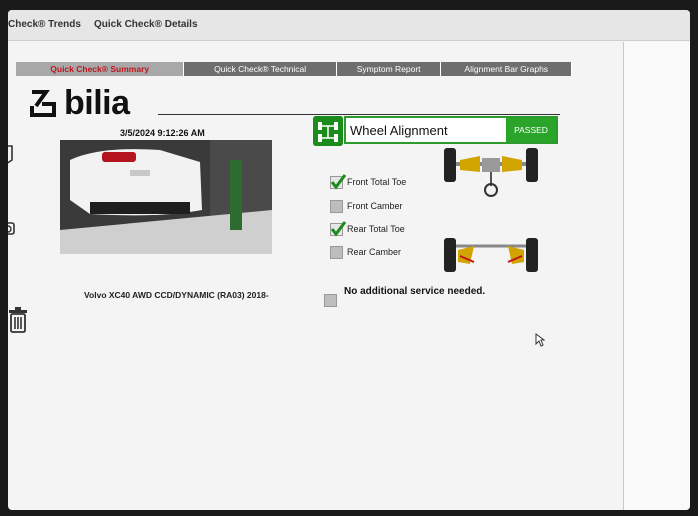 This screenshot has width=698, height=516. What do you see at coordinates (162, 133) in the screenshot?
I see `inspection-datetime: 3/5/2024 9:12:26 AM` at bounding box center [162, 133].